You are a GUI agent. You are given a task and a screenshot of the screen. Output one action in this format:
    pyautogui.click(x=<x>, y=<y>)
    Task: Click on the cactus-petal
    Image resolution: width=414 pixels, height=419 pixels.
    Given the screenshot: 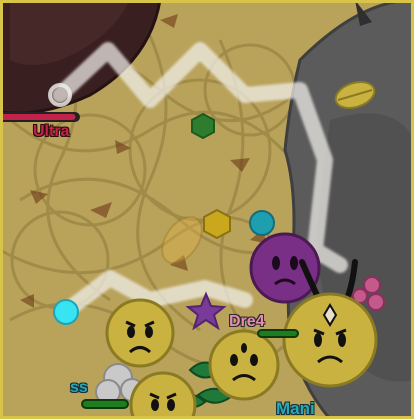 What is the action you would take?
    pyautogui.click(x=203, y=126)
    